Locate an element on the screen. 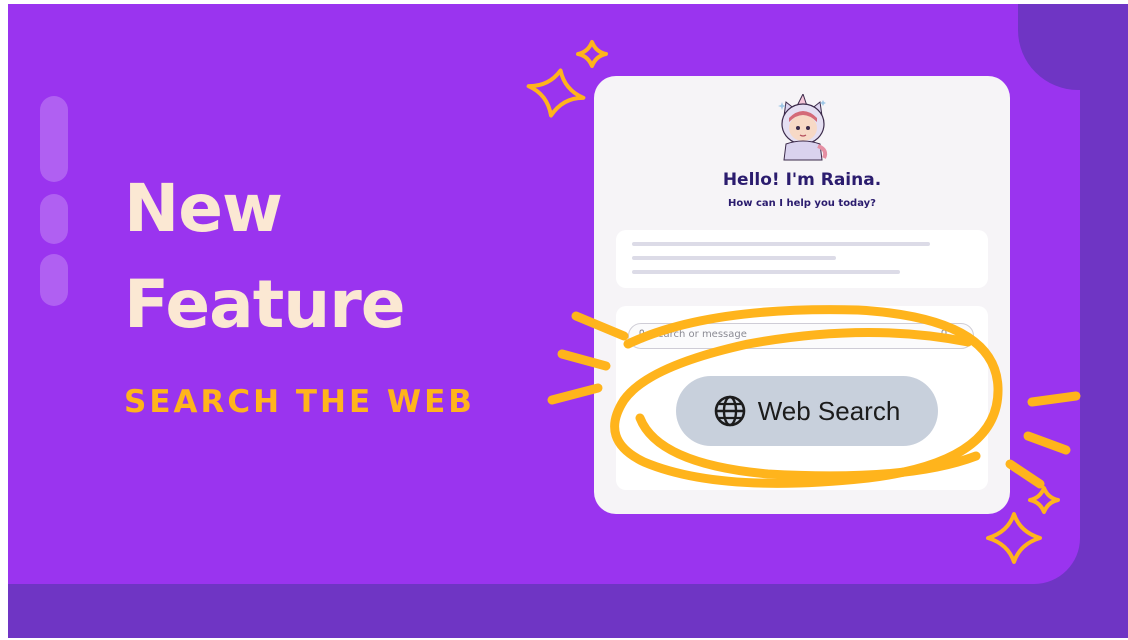 This screenshot has width=1128, height=640. emphasis-lines-right is located at coordinates (1043, 440).